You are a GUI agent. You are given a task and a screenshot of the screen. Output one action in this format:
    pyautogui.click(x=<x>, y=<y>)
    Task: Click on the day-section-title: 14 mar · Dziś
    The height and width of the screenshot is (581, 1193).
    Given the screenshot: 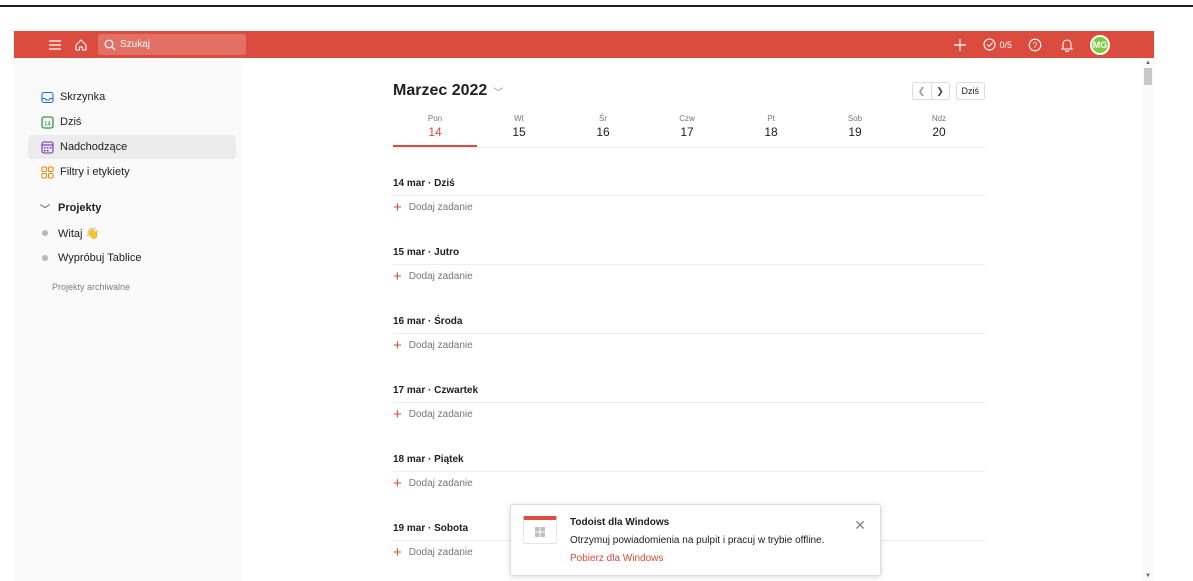 What is the action you would take?
    pyautogui.click(x=689, y=187)
    